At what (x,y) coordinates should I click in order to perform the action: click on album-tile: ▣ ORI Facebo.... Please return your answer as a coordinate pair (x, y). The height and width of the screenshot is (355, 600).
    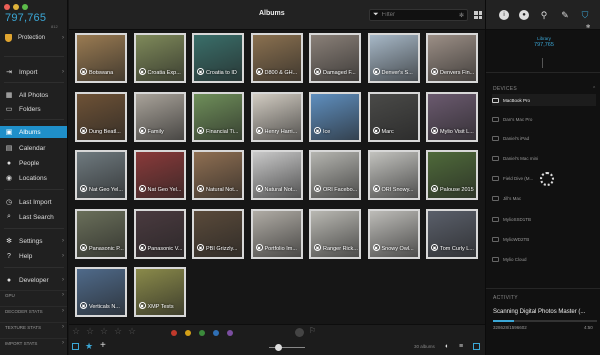
    Looking at the image, I should click on (335, 175).